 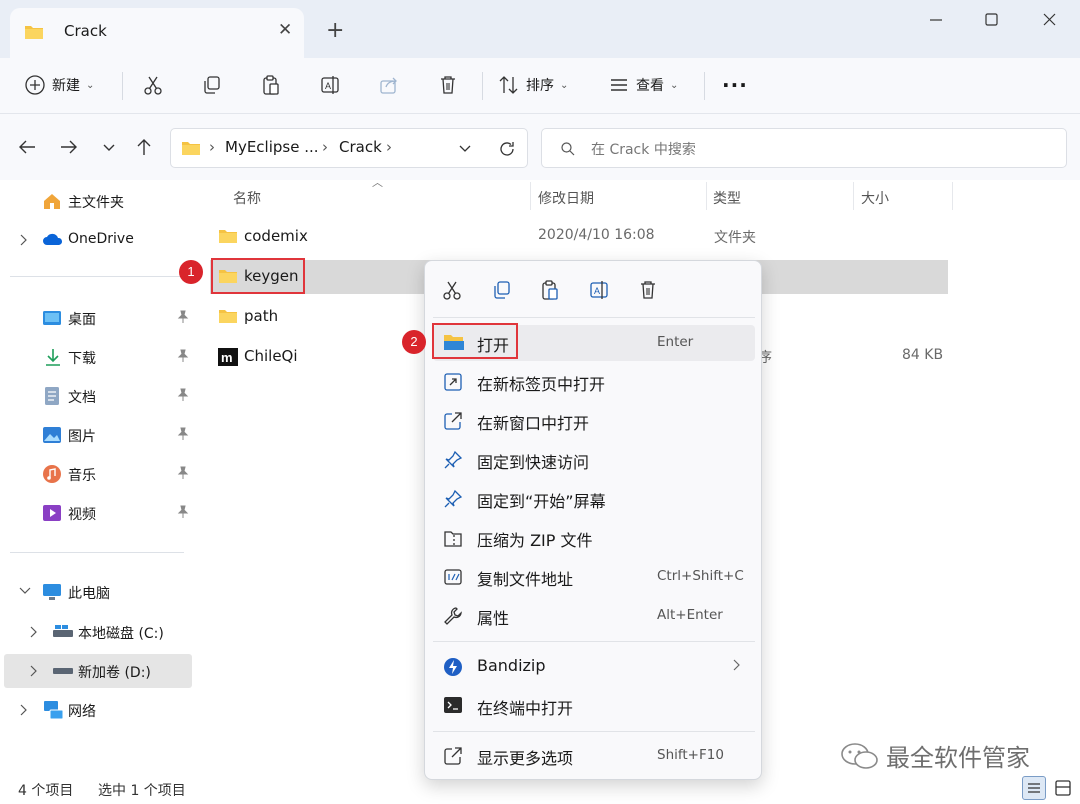 I want to click on tiles-view-button, so click(x=1063, y=790).